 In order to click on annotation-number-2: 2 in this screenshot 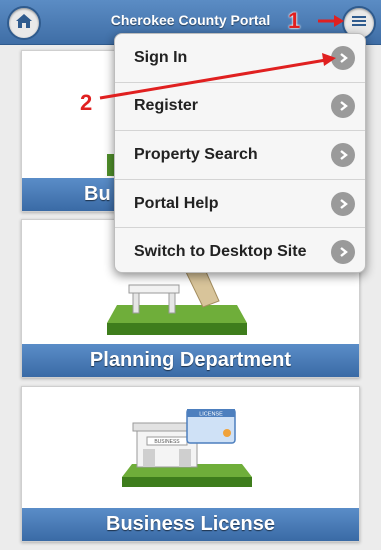, I will do `click(86, 102)`.